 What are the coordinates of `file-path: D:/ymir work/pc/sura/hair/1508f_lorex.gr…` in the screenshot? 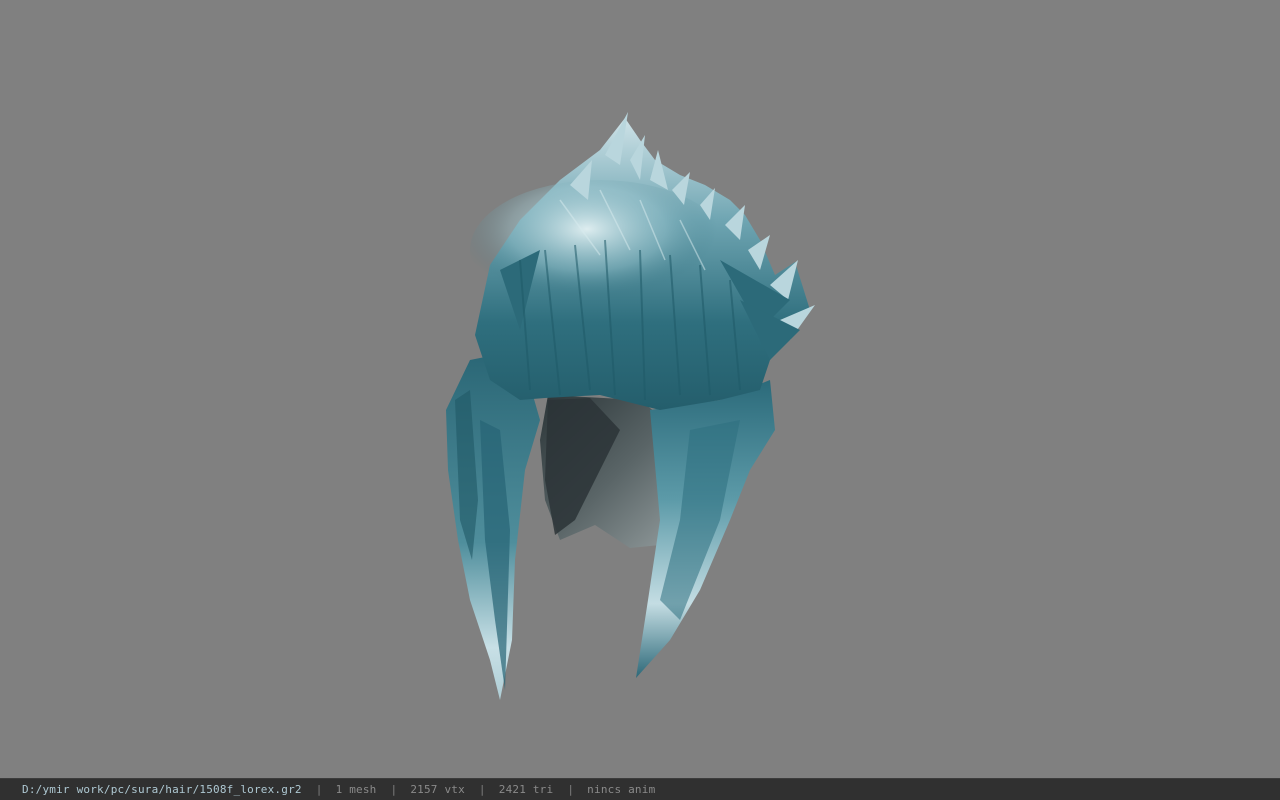 It's located at (162, 789).